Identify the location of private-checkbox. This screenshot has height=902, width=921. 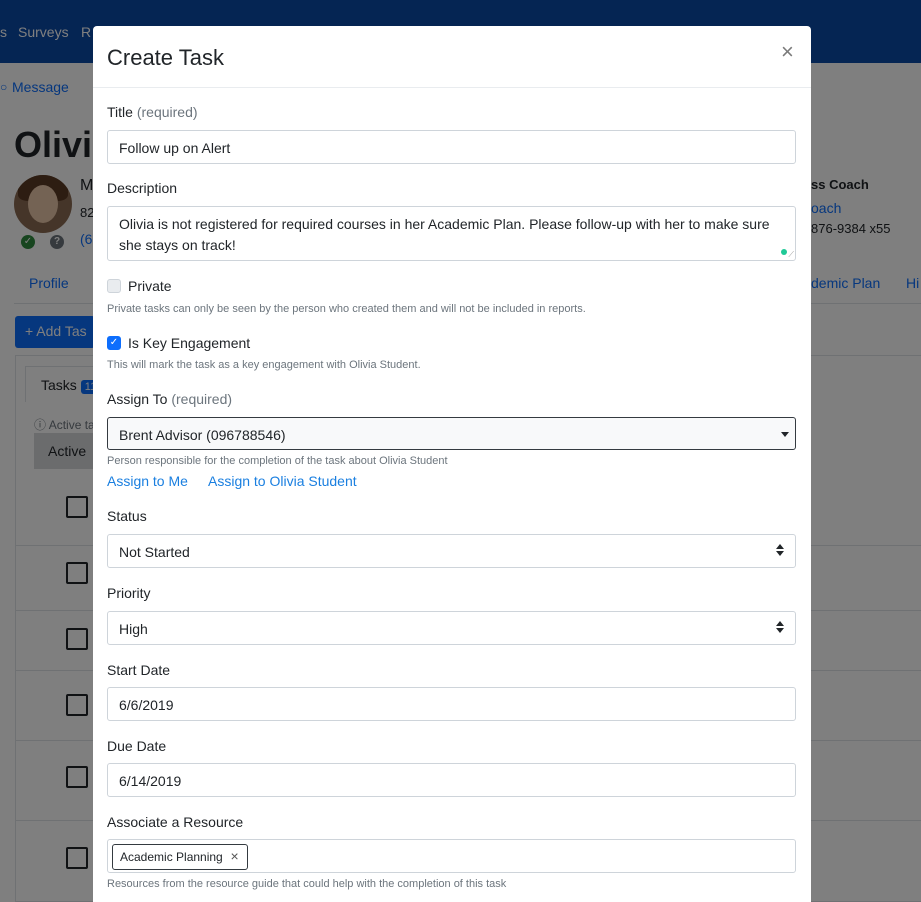
(114, 286).